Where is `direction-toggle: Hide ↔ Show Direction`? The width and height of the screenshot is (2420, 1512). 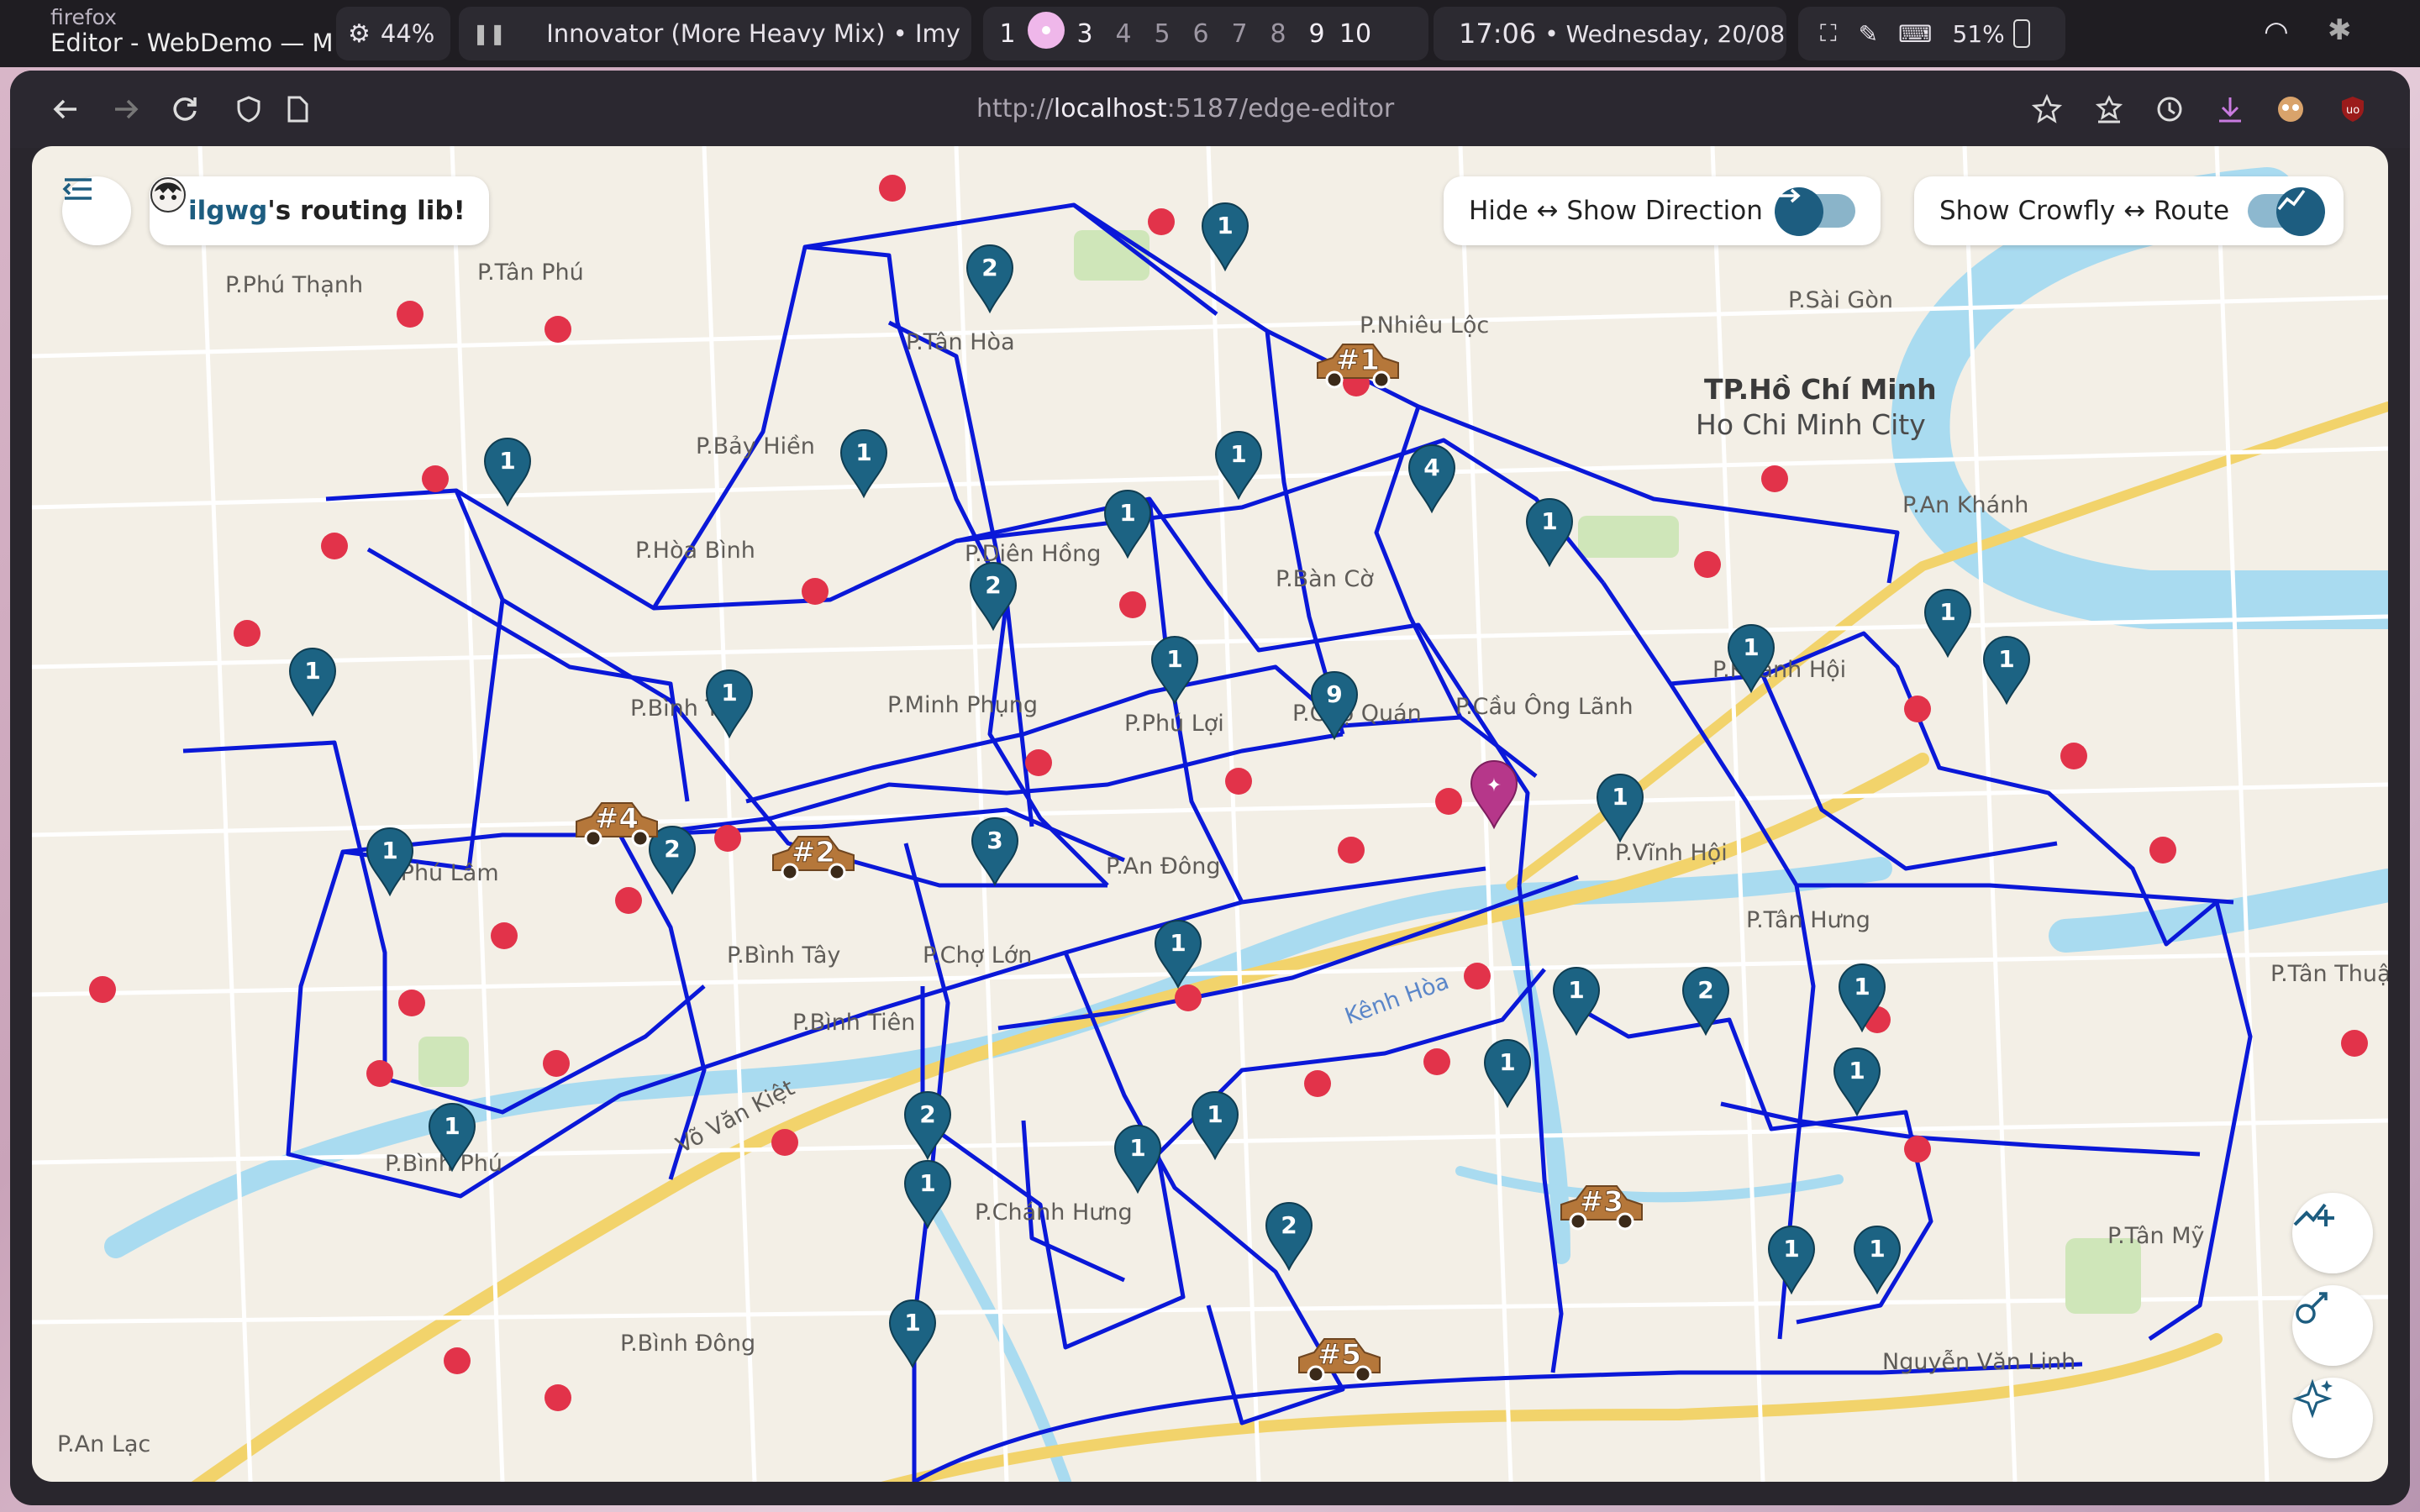
direction-toggle: Hide ↔ Show Direction is located at coordinates (1662, 210).